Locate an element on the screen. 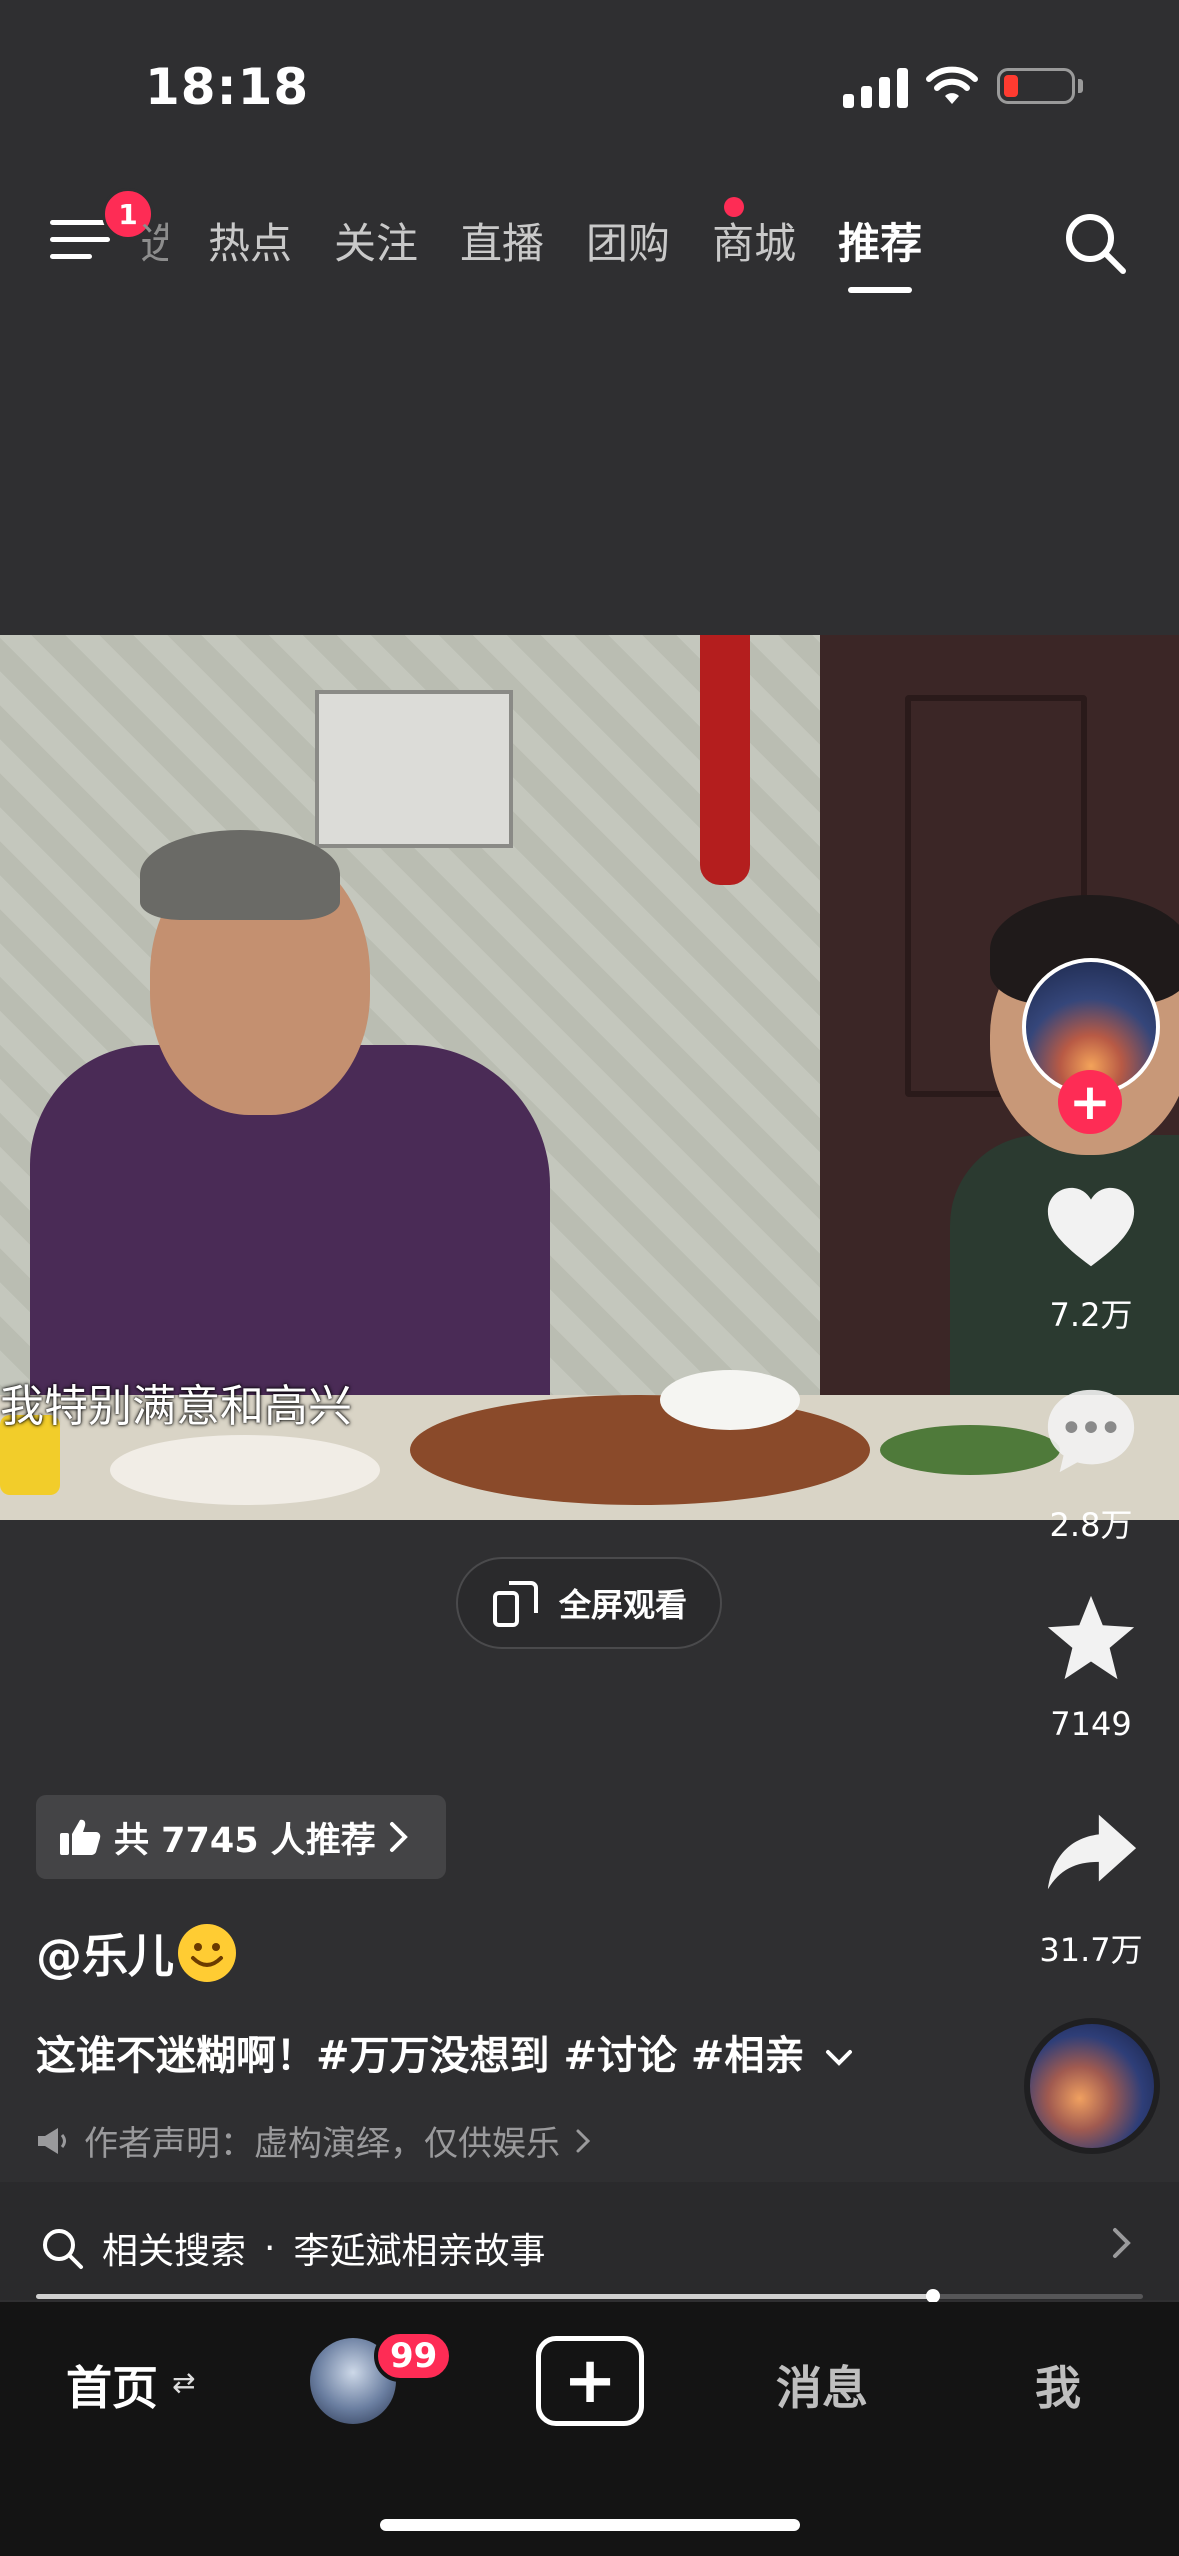 Image resolution: width=1179 pixels, height=2556 pixels. switch-icon: ⇄ is located at coordinates (183, 2382).